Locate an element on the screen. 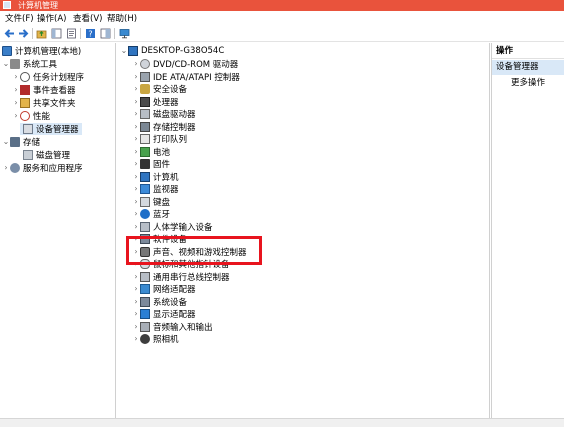 Image resolution: width=564 pixels, height=427 pixels. computer-icon is located at coordinates (133, 51).